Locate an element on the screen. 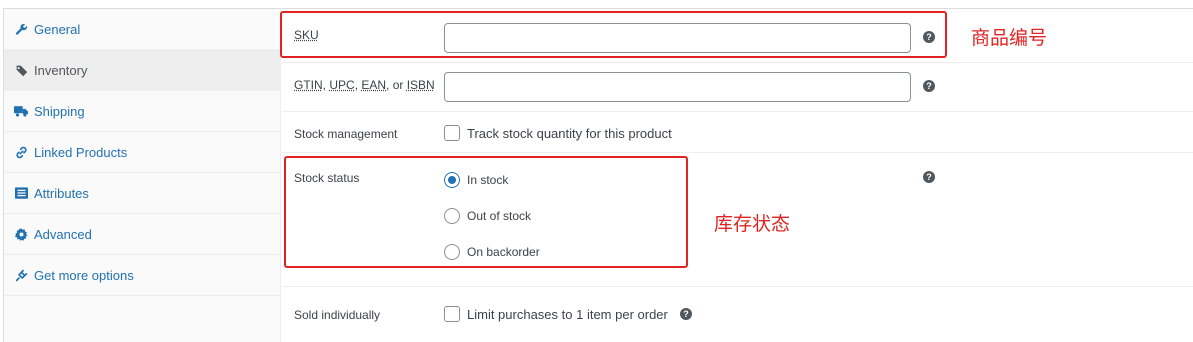 This screenshot has height=342, width=1193. truck-icon is located at coordinates (21, 111).